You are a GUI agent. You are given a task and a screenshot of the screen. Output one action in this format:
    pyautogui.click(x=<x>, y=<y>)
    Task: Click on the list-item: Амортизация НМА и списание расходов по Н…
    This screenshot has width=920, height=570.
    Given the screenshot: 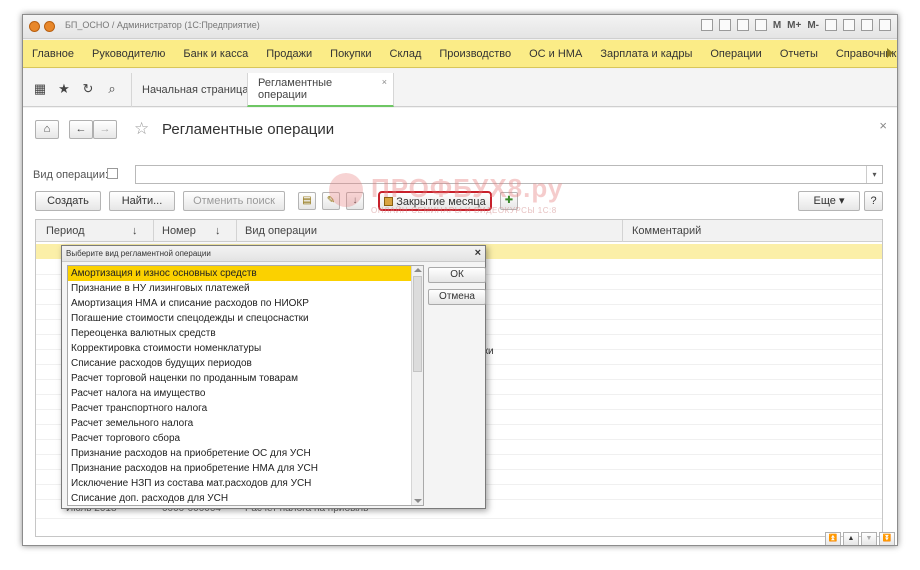 What is the action you would take?
    pyautogui.click(x=239, y=303)
    